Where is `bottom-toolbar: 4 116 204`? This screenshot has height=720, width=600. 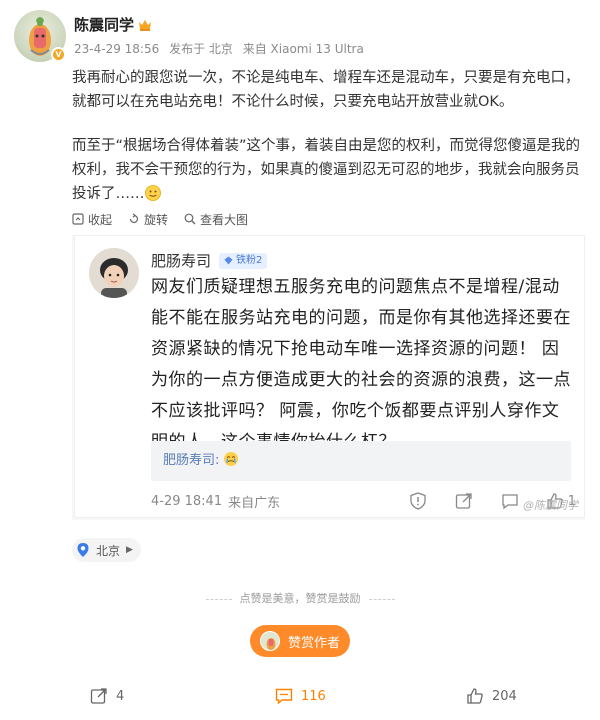 bottom-toolbar: 4 116 204 is located at coordinates (300, 697).